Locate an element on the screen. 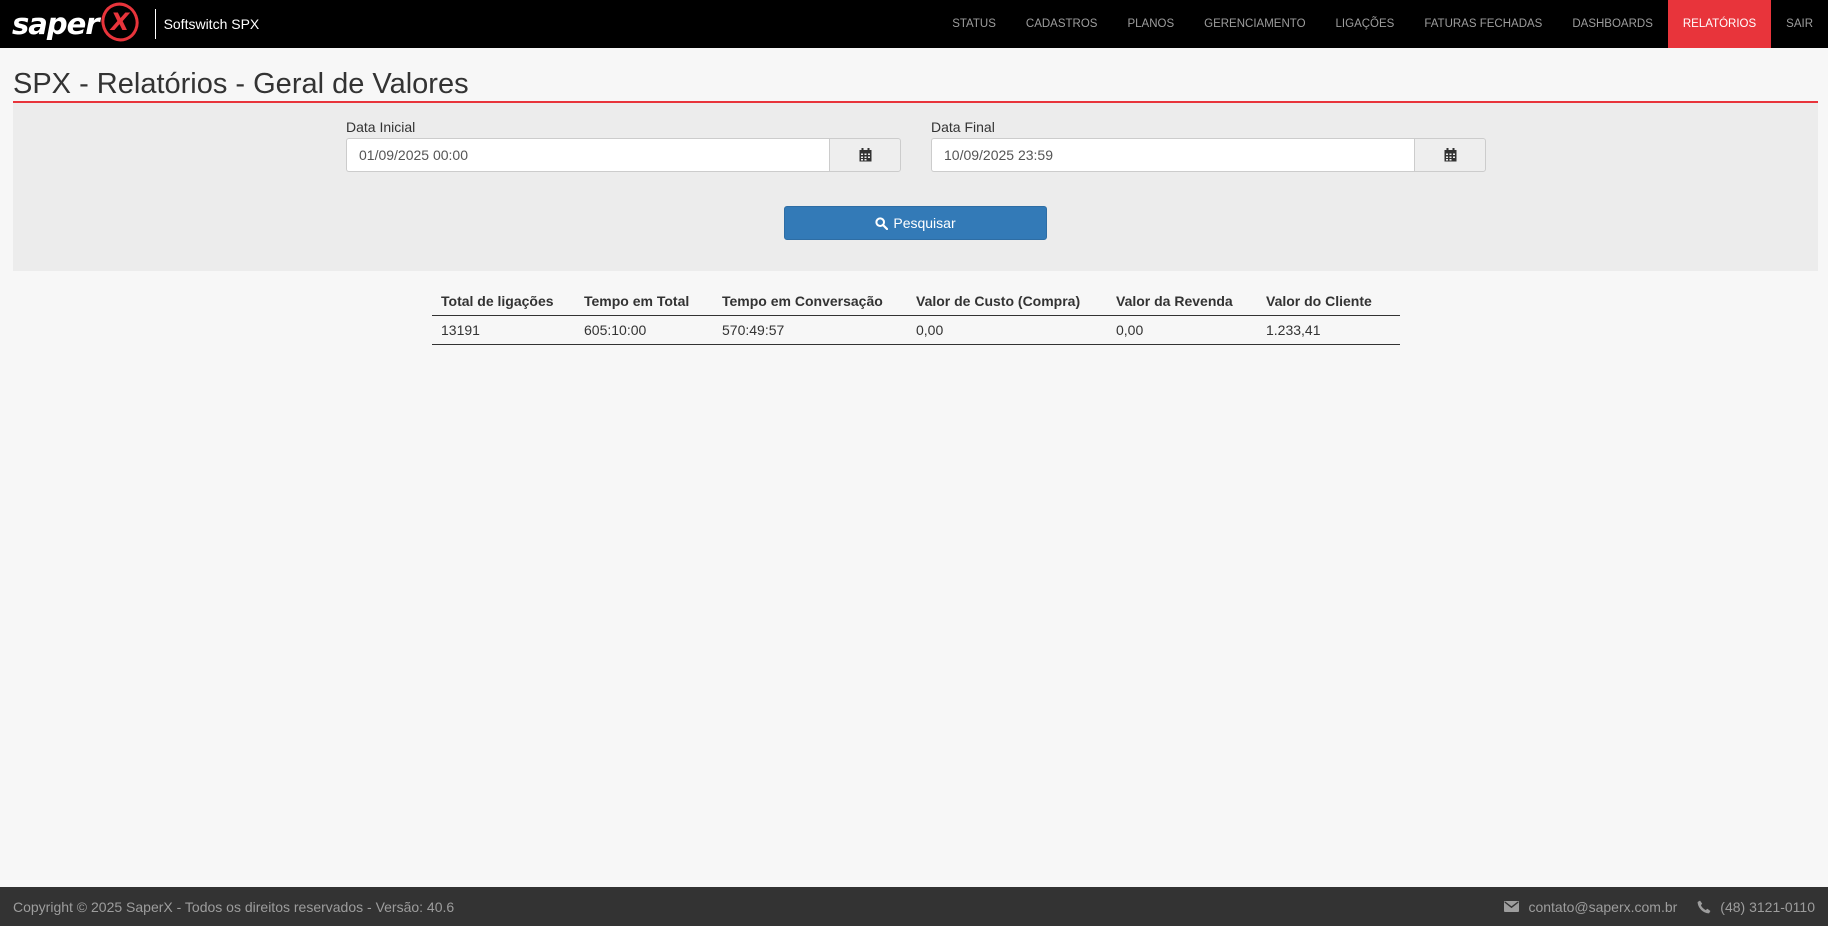  search-icon is located at coordinates (882, 223).